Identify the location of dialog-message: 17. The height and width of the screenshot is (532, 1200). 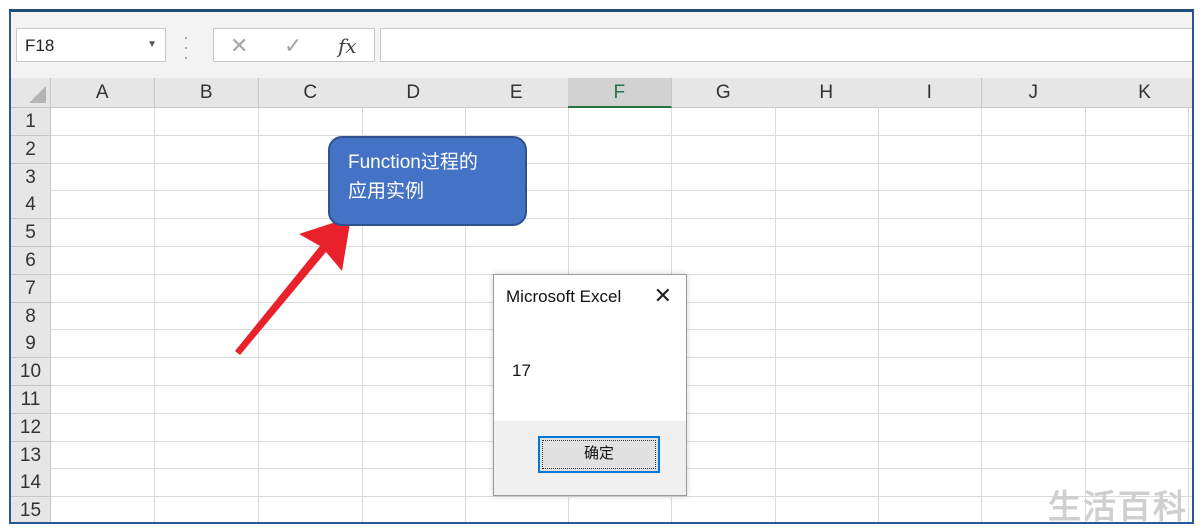
(521, 370).